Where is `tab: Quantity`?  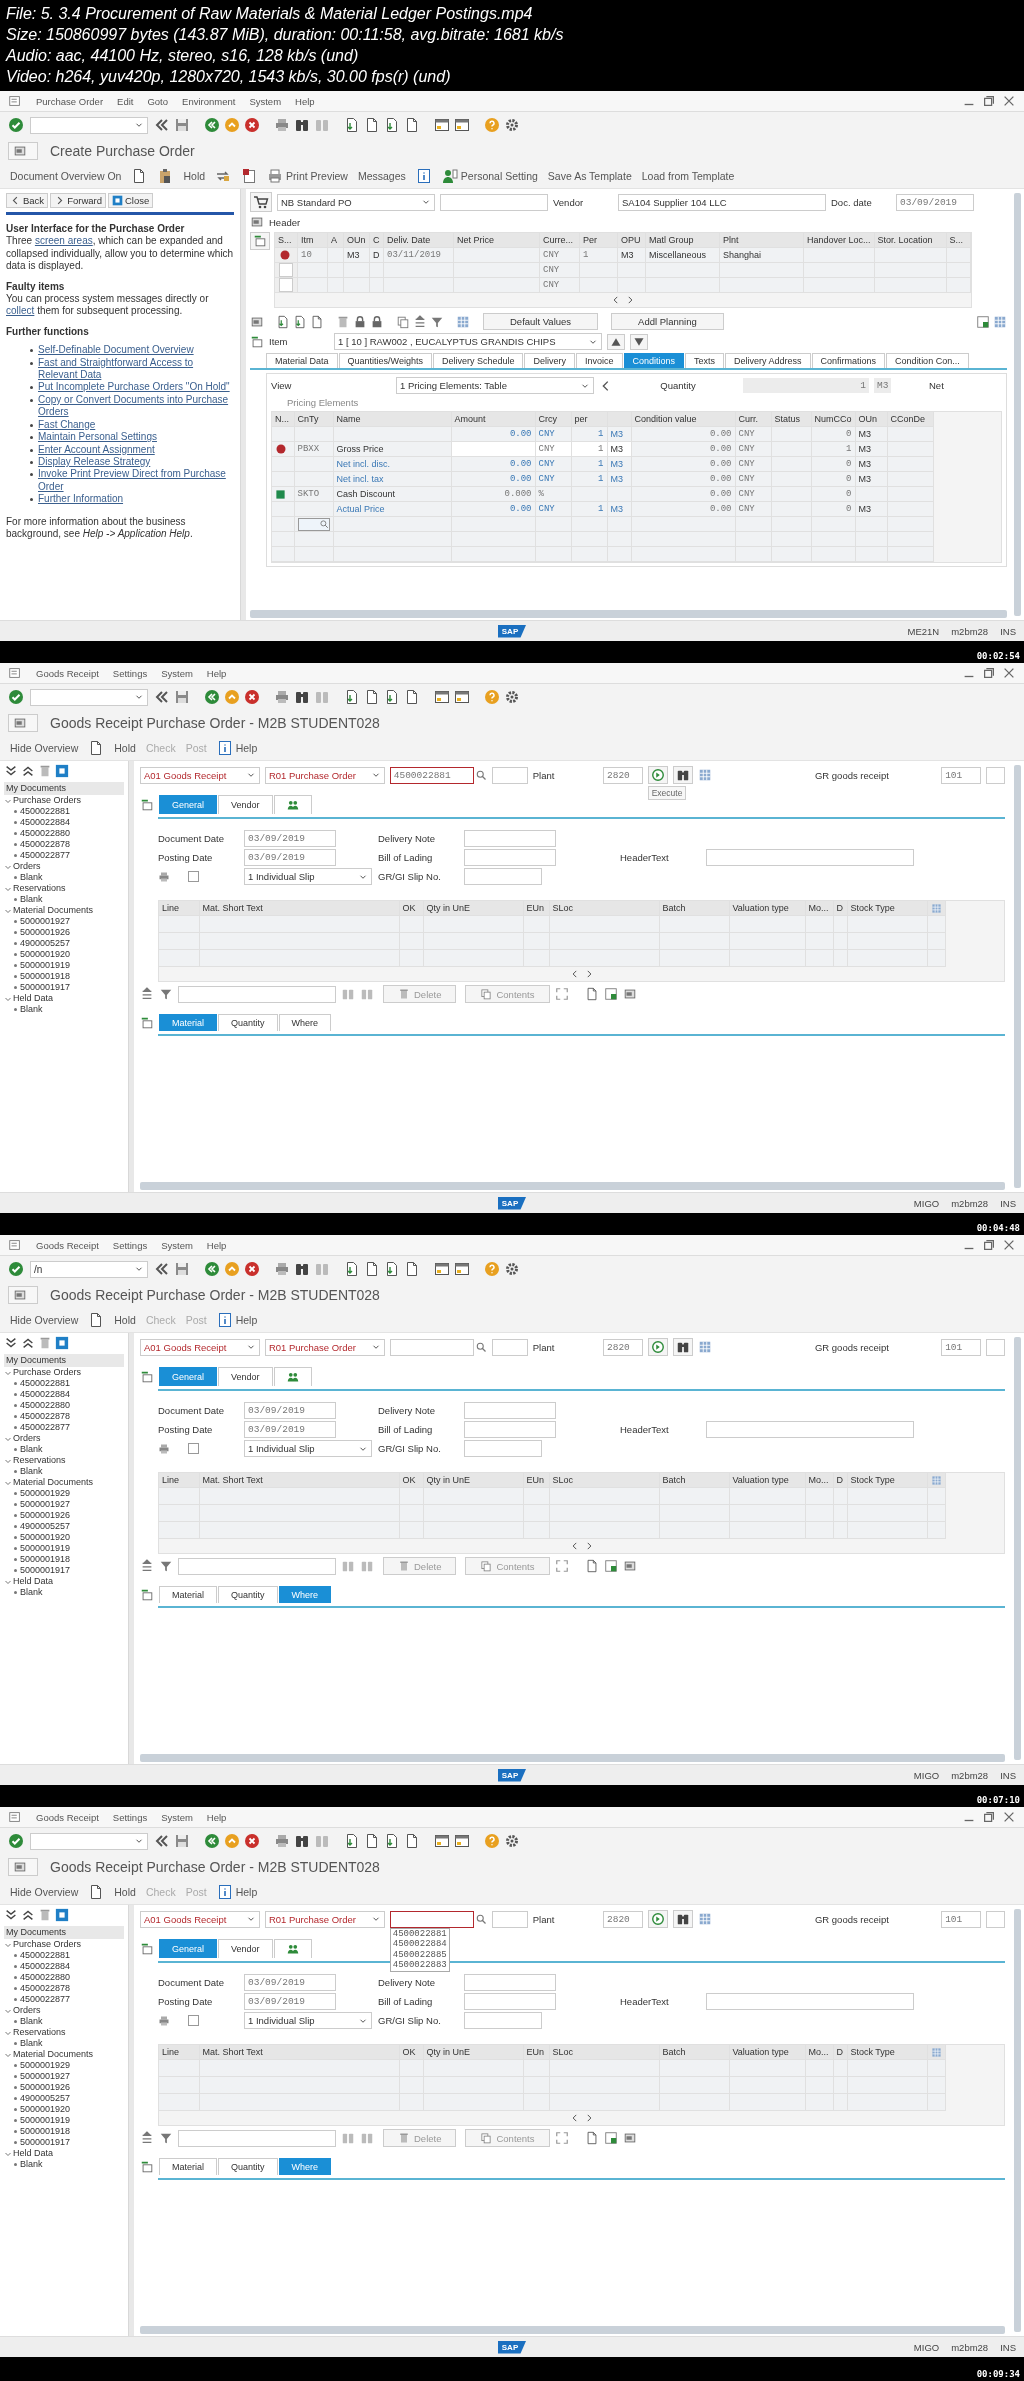
tab: Quantity is located at coordinates (248, 1022).